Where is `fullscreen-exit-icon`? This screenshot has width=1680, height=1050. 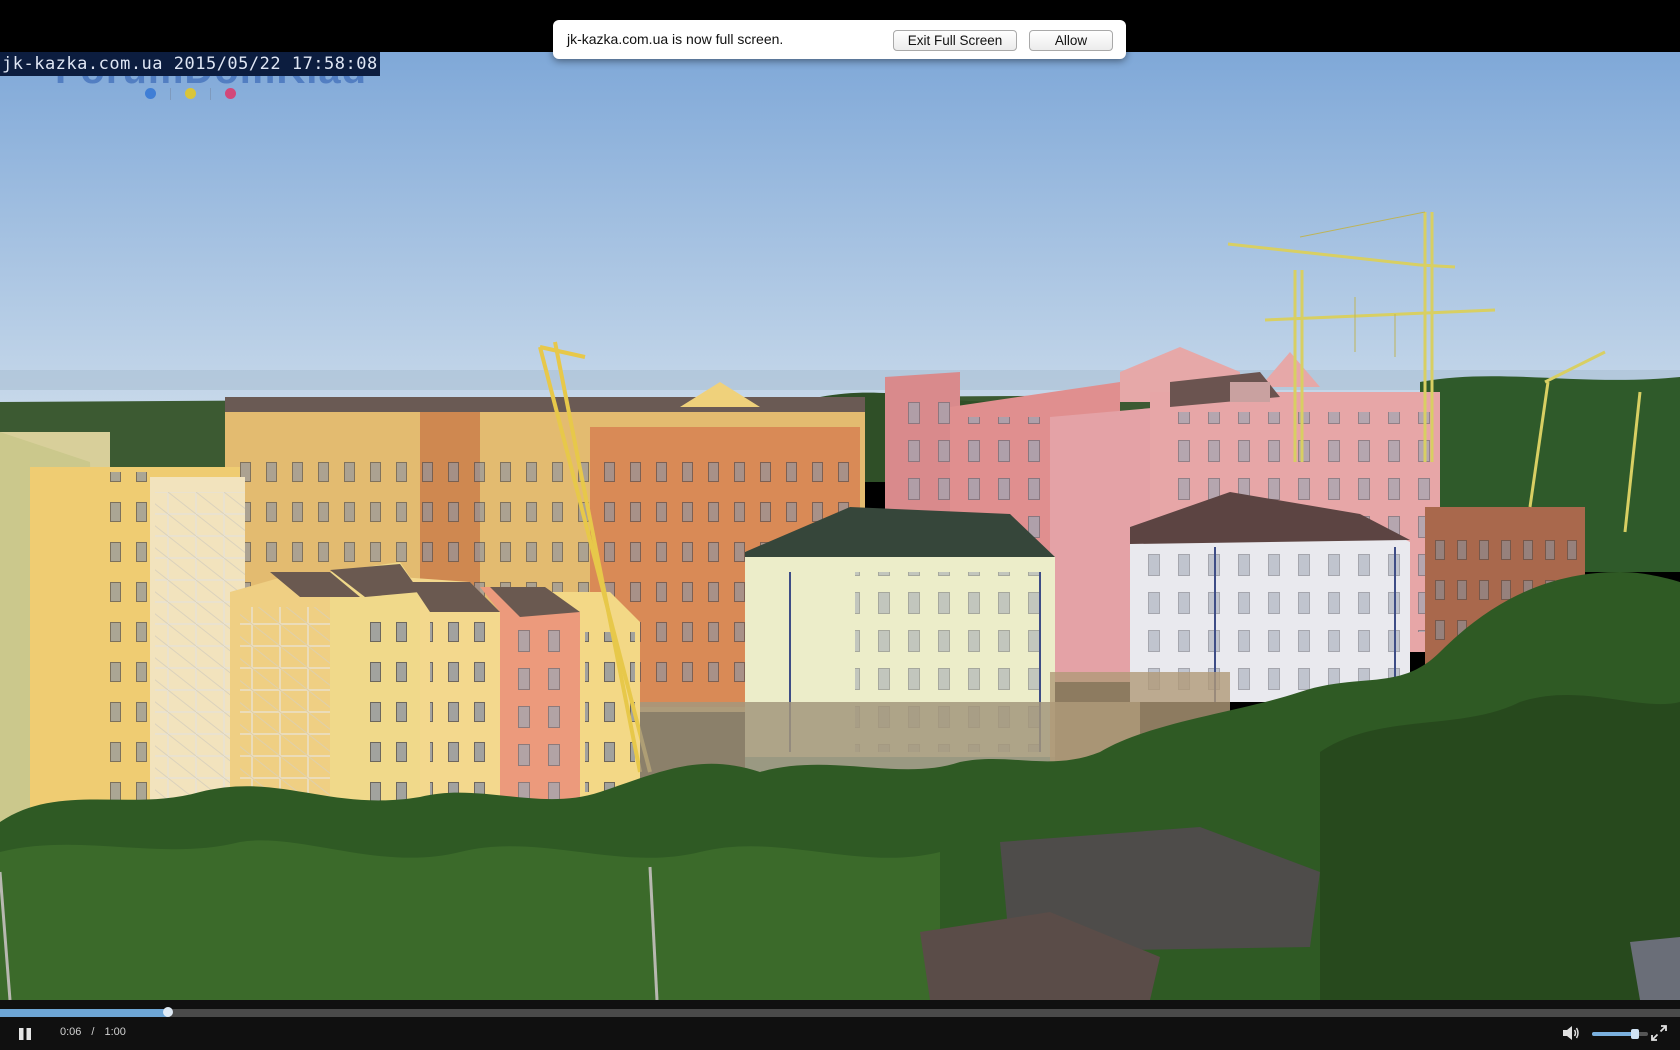
fullscreen-exit-icon is located at coordinates (1659, 1033).